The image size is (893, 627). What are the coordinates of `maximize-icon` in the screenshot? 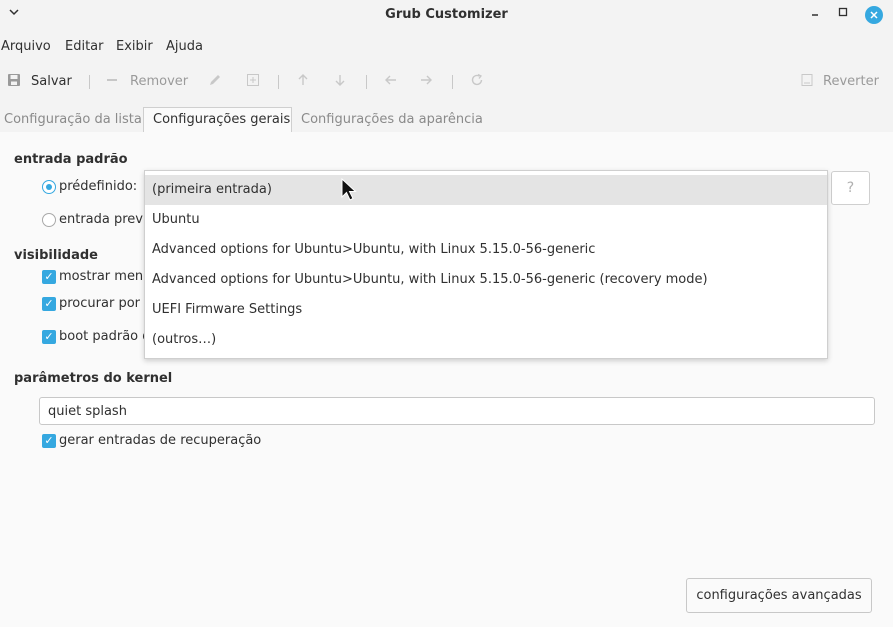 It's located at (843, 15).